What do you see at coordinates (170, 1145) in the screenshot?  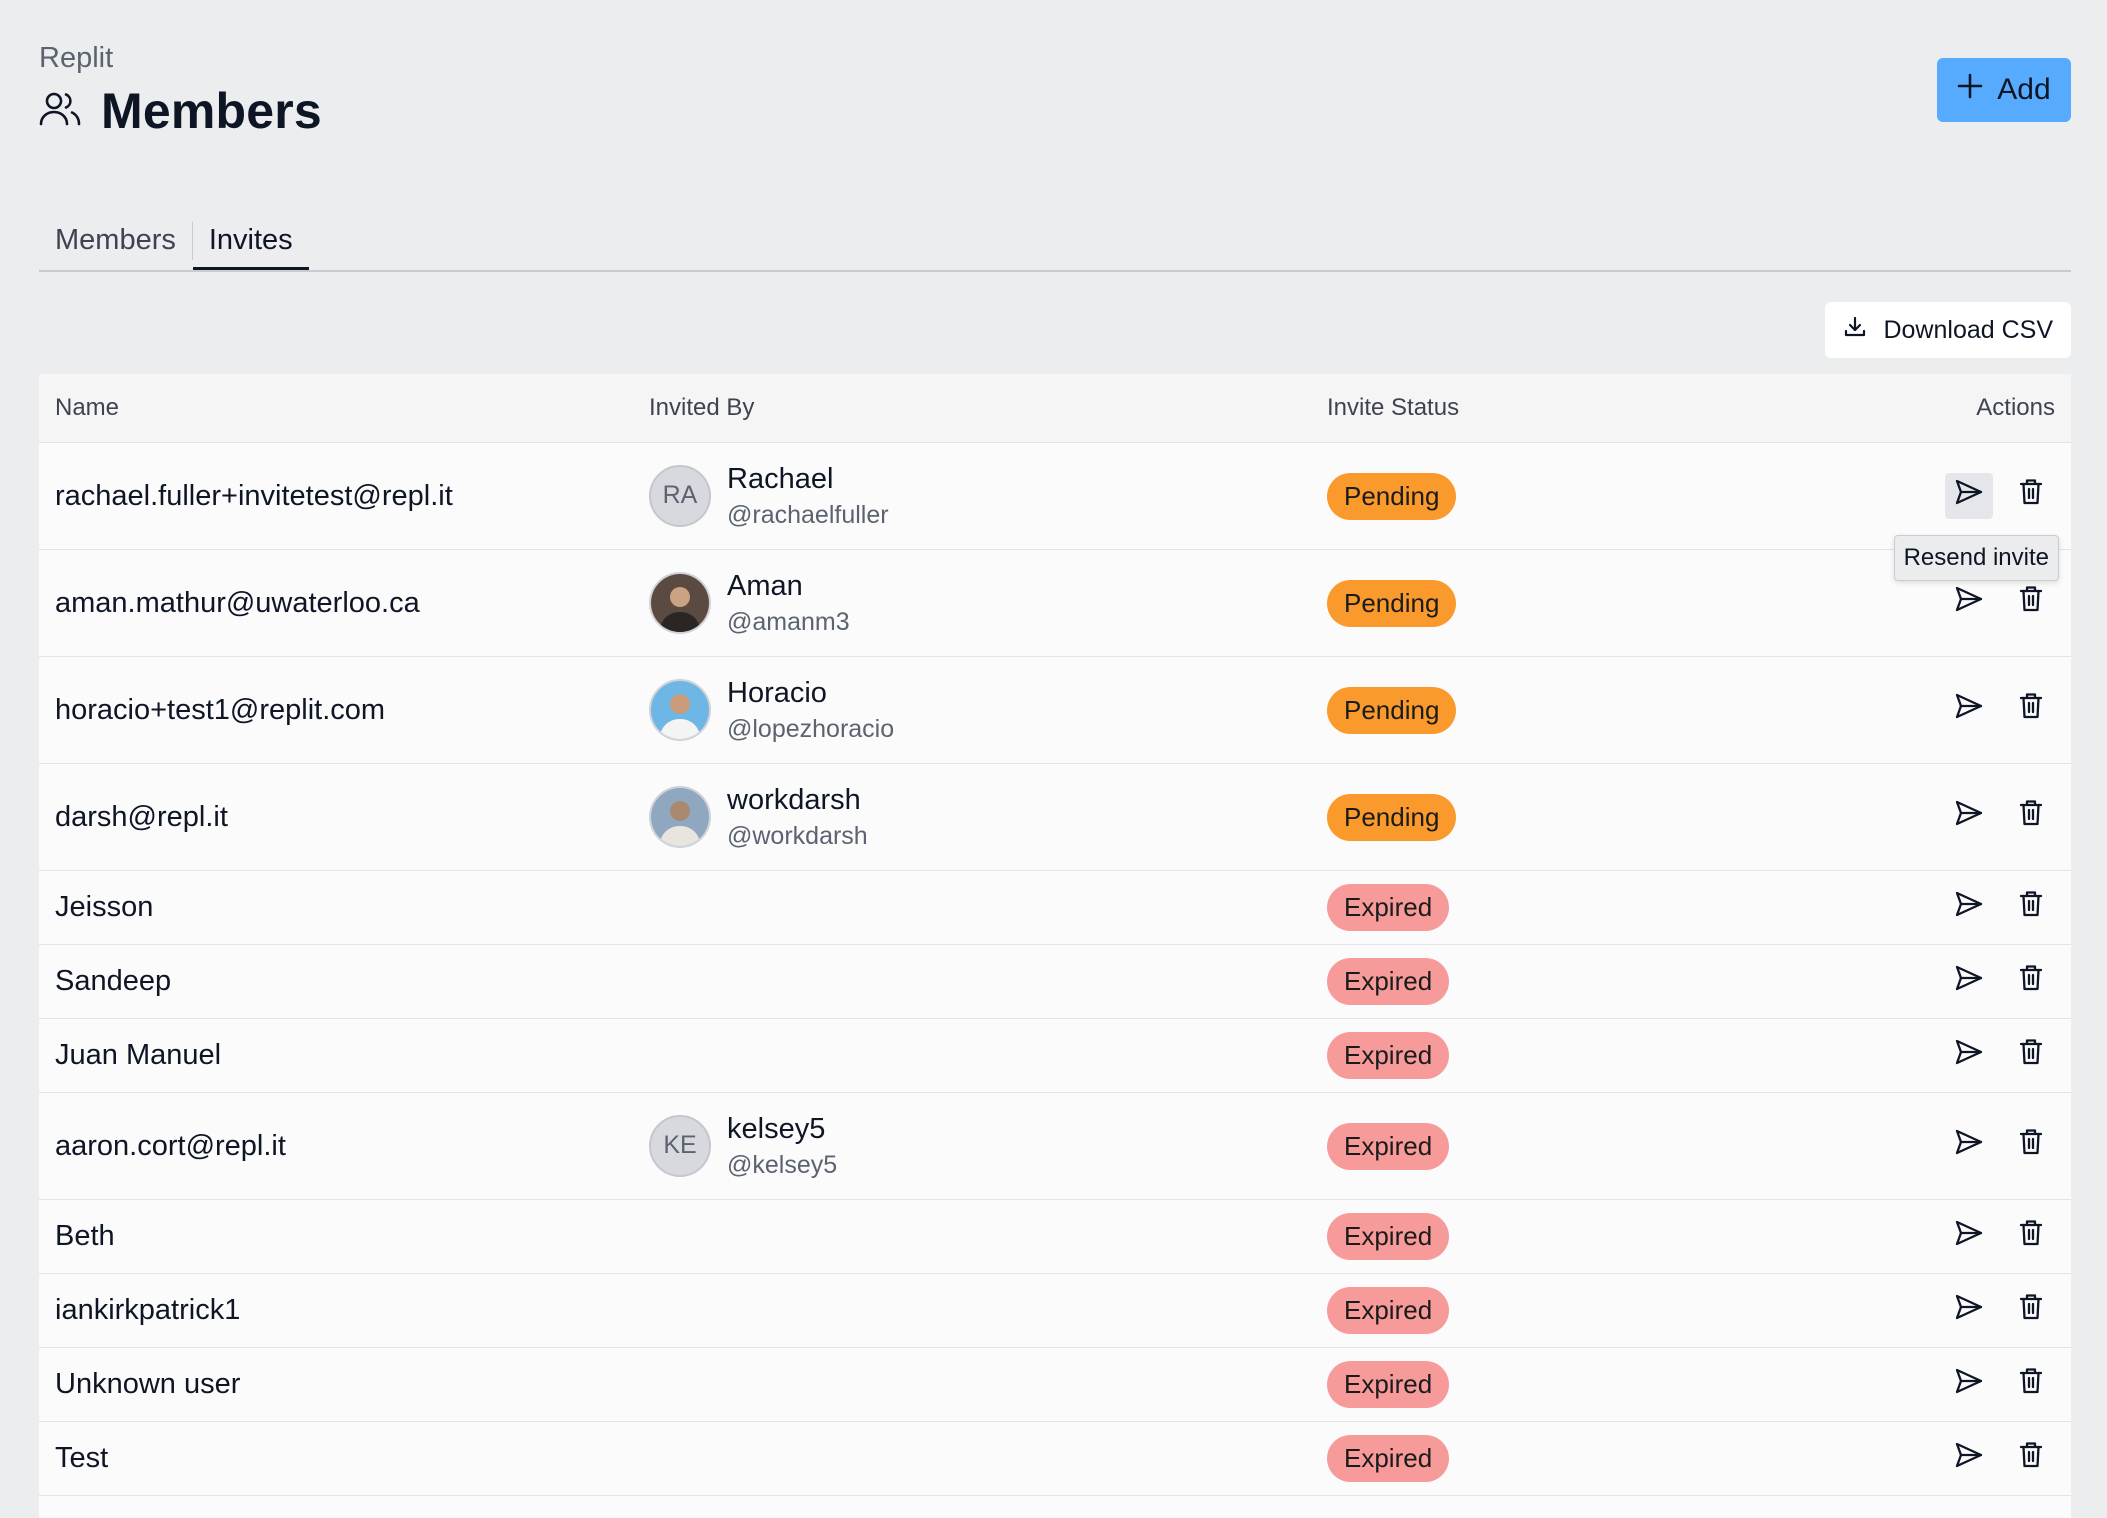 I see `invitee-name: aaron.cort@repl.it` at bounding box center [170, 1145].